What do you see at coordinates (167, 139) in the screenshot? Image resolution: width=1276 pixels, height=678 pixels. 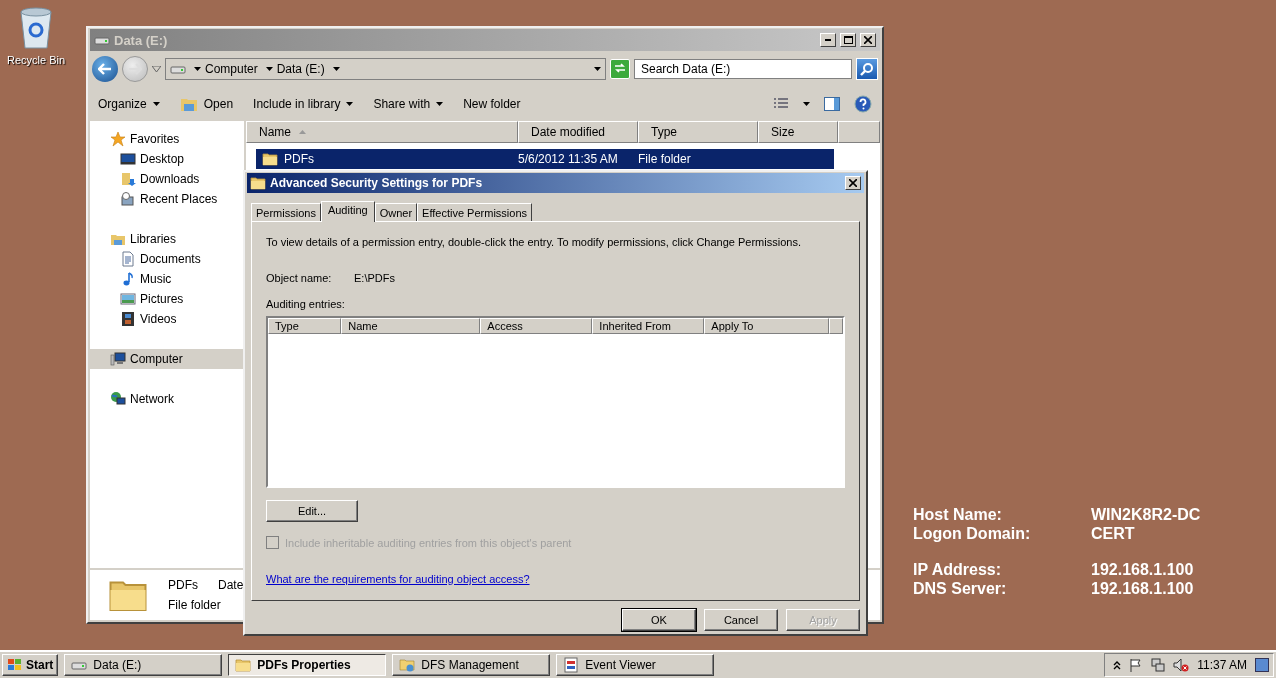 I see `nav-item: Favorites` at bounding box center [167, 139].